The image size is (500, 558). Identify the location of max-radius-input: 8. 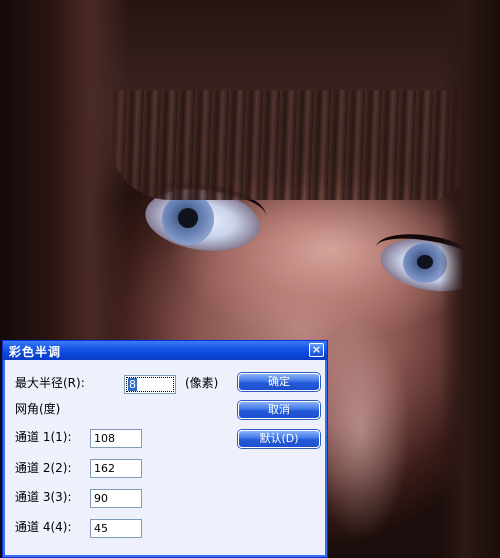
(150, 384).